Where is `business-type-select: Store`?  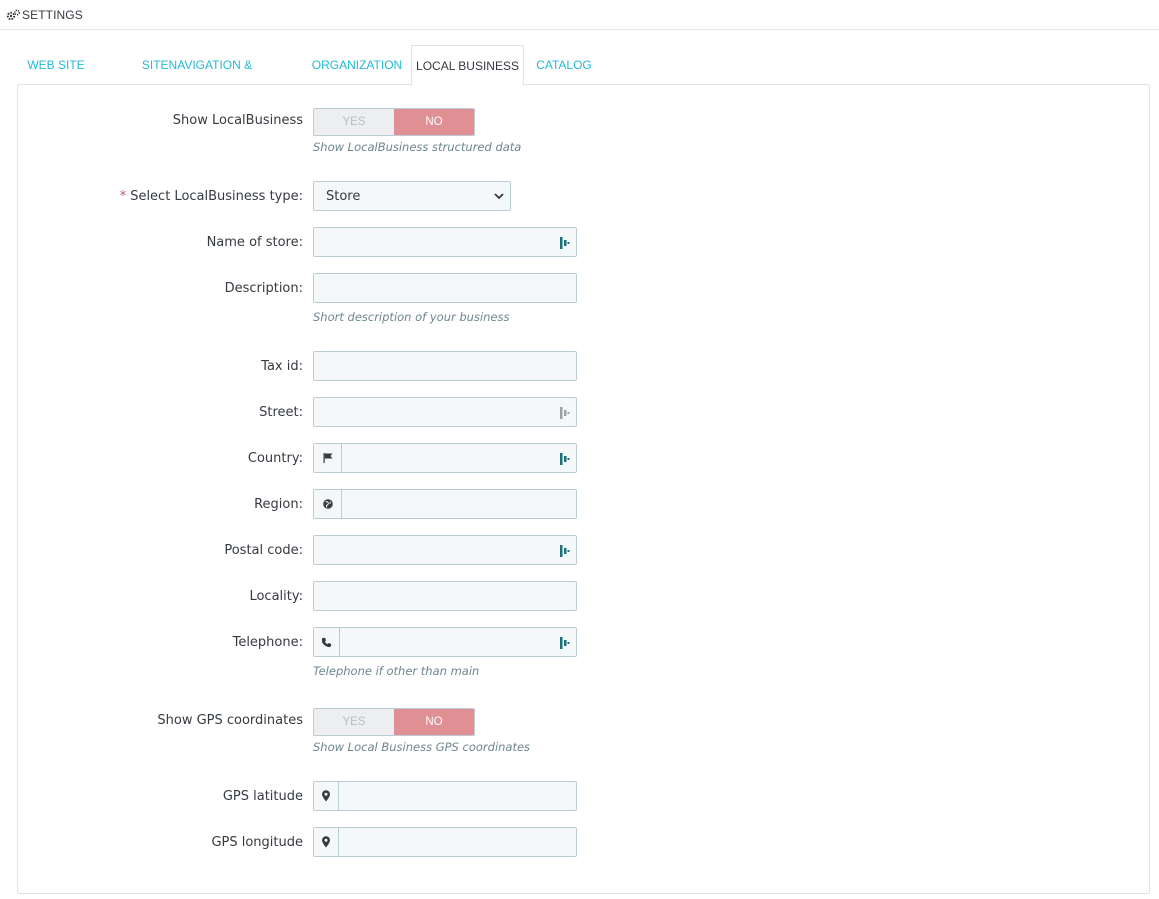
business-type-select: Store is located at coordinates (412, 196).